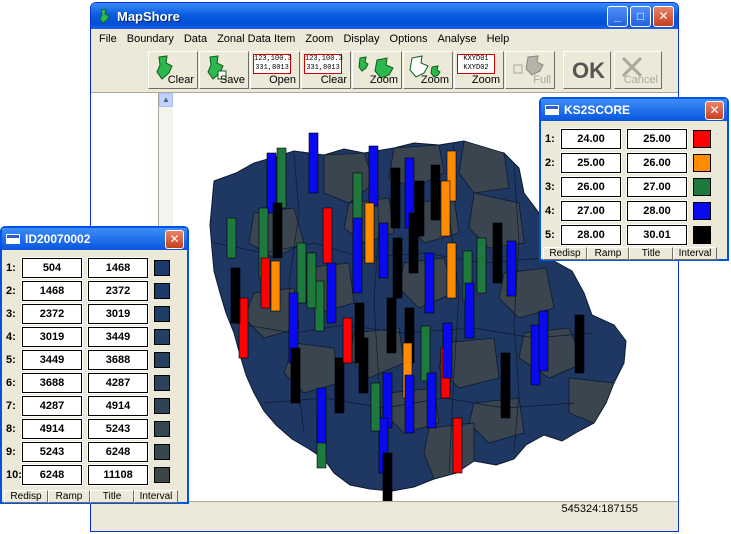 The image size is (731, 534). I want to click on cancel-label: Cancel, so click(640, 80).